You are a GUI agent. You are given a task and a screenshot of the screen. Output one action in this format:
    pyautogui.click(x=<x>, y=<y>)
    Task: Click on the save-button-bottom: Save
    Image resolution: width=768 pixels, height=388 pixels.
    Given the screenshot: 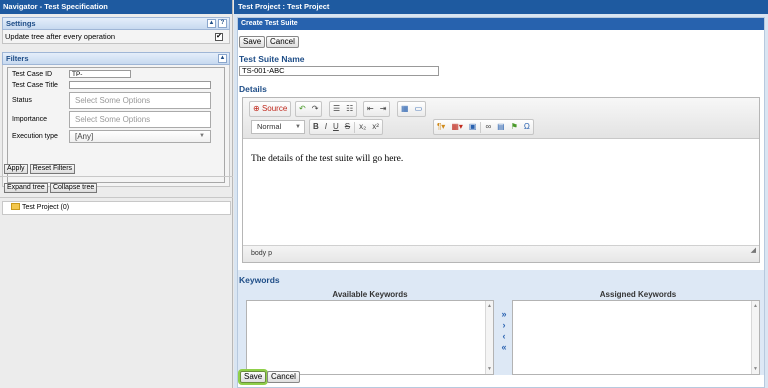 What is the action you would take?
    pyautogui.click(x=253, y=377)
    